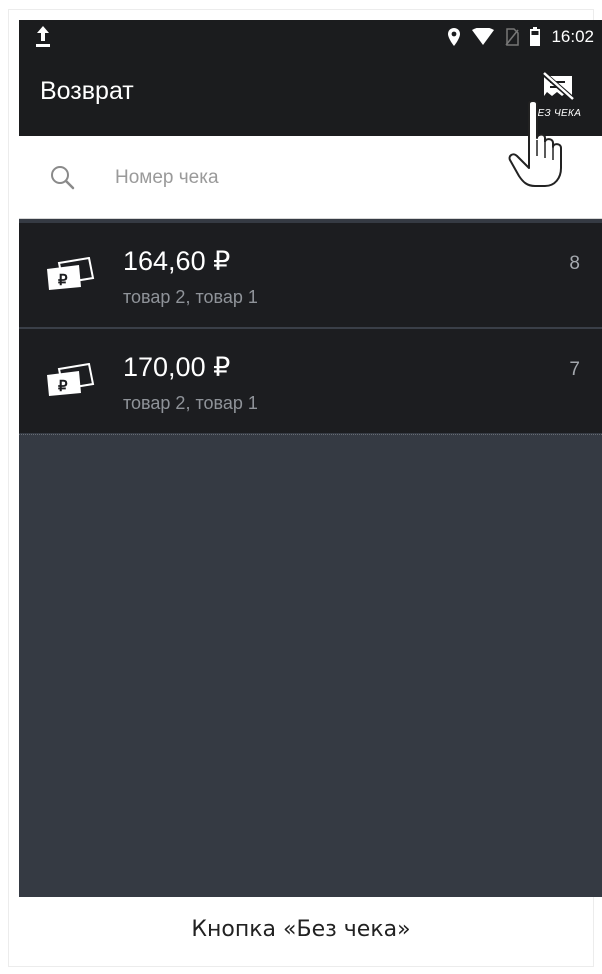 The image size is (602, 974). Describe the element at coordinates (574, 369) in the screenshot. I see `receipt-number: 7` at that location.